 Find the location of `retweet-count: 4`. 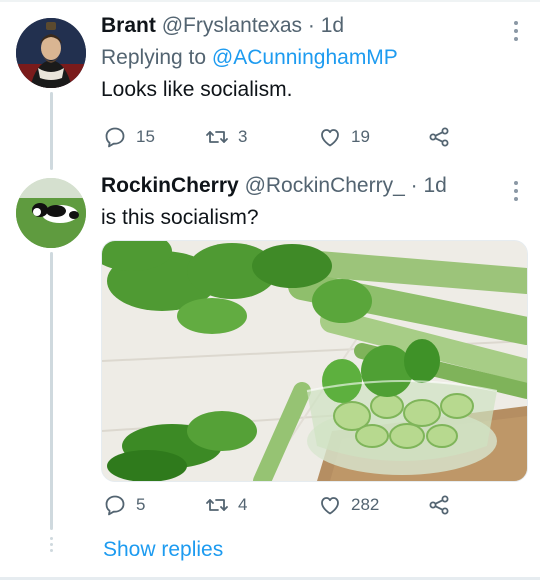

retweet-count: 4 is located at coordinates (243, 504).